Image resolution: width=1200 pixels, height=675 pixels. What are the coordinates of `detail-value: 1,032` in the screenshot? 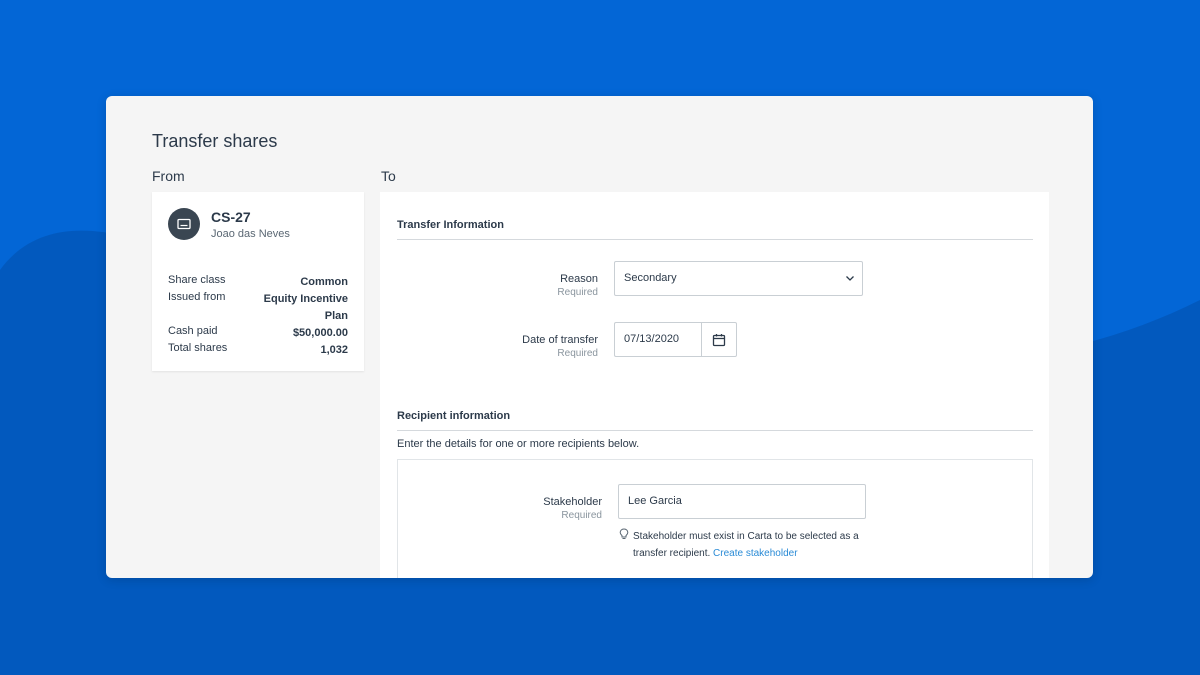 It's located at (334, 350).